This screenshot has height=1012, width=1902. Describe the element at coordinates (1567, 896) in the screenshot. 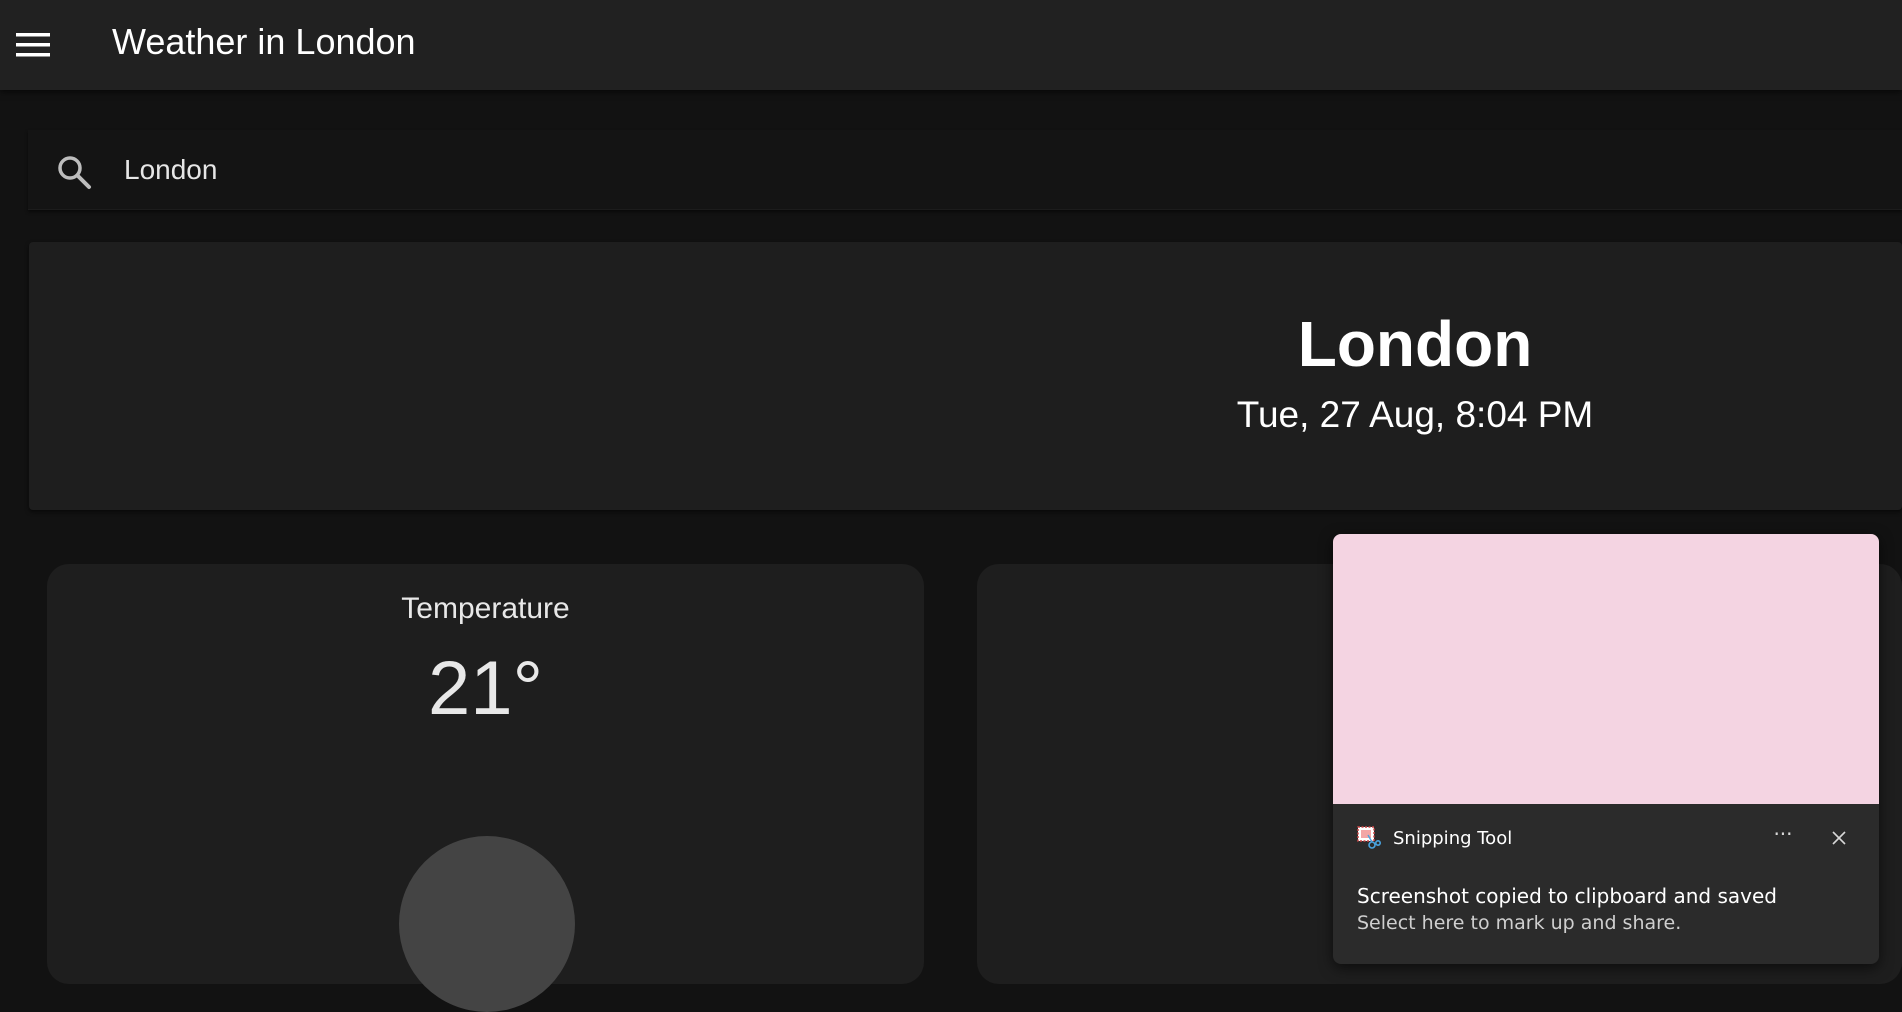

I see `toast-message: Screenshot copied to clipboard and saved` at that location.